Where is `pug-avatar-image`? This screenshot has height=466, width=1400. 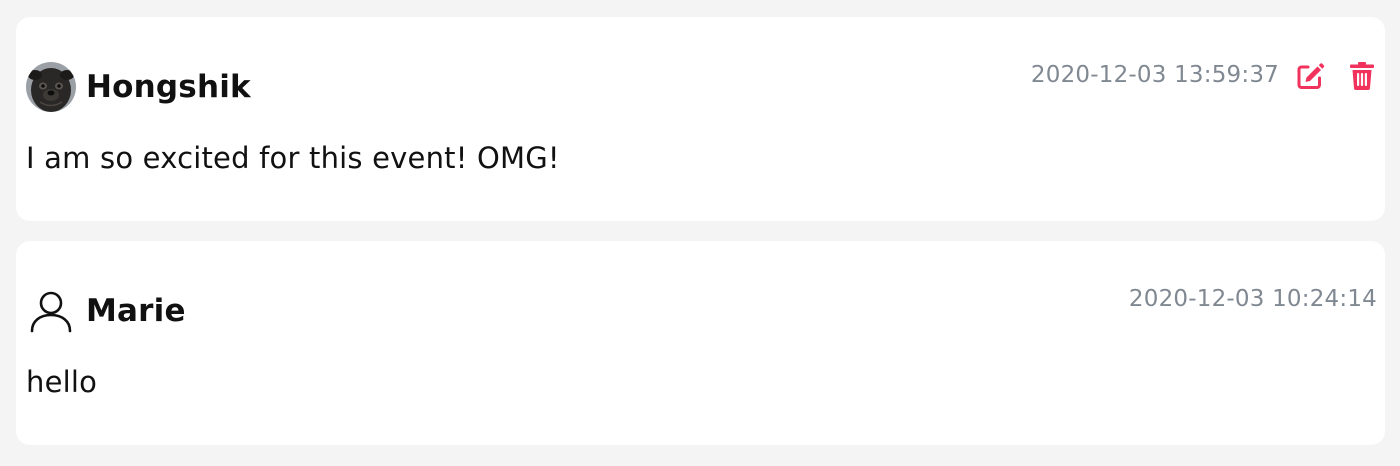
pug-avatar-image is located at coordinates (51, 87).